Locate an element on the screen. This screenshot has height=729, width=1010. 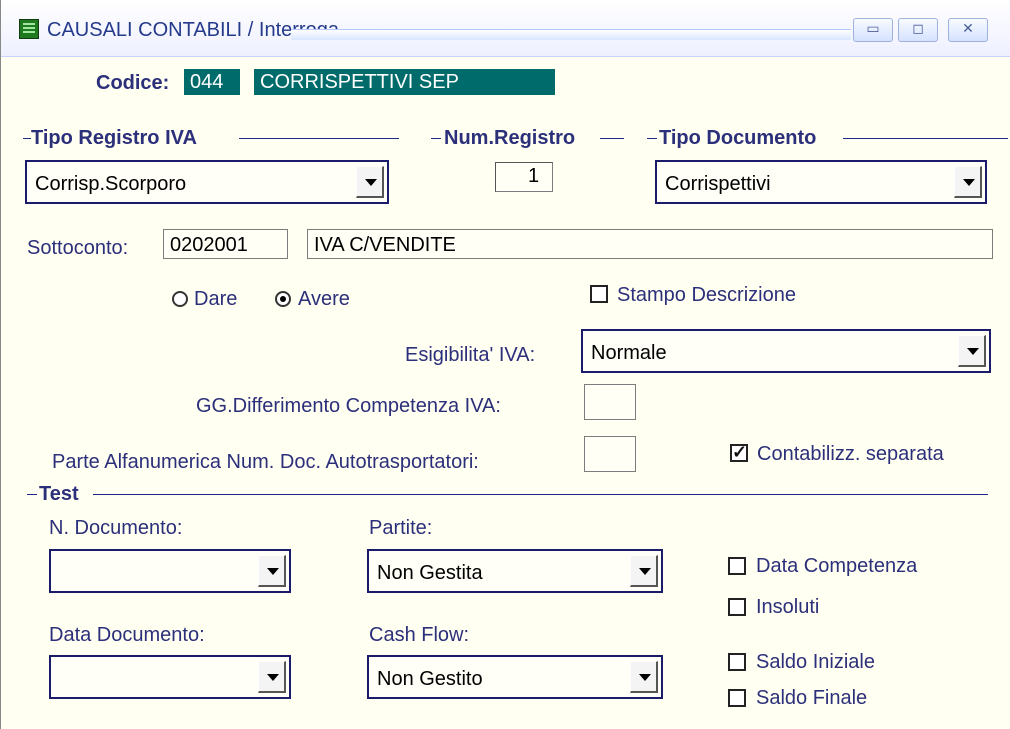
tipo-documento-select: Corrispettivi is located at coordinates (821, 182).